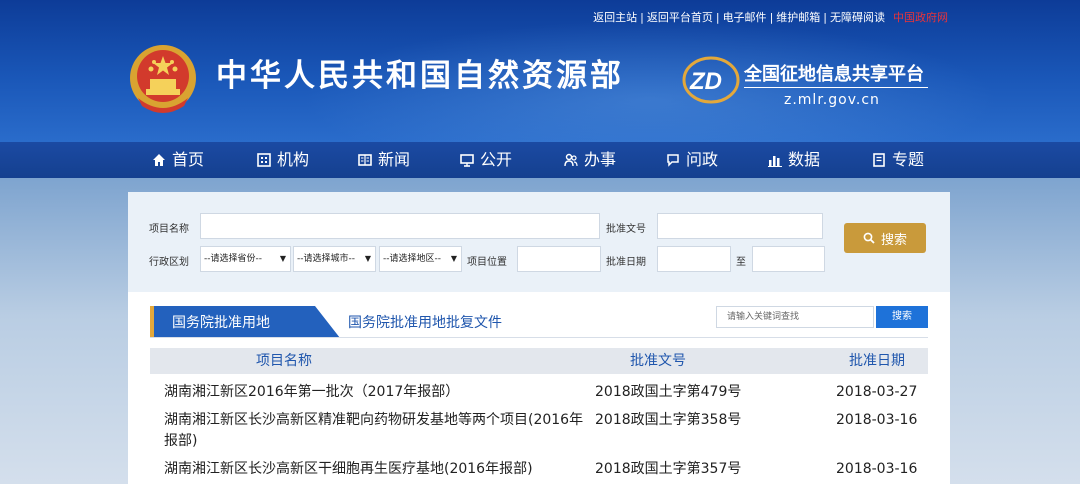  Describe the element at coordinates (673, 160) in the screenshot. I see `chat-icon` at that location.